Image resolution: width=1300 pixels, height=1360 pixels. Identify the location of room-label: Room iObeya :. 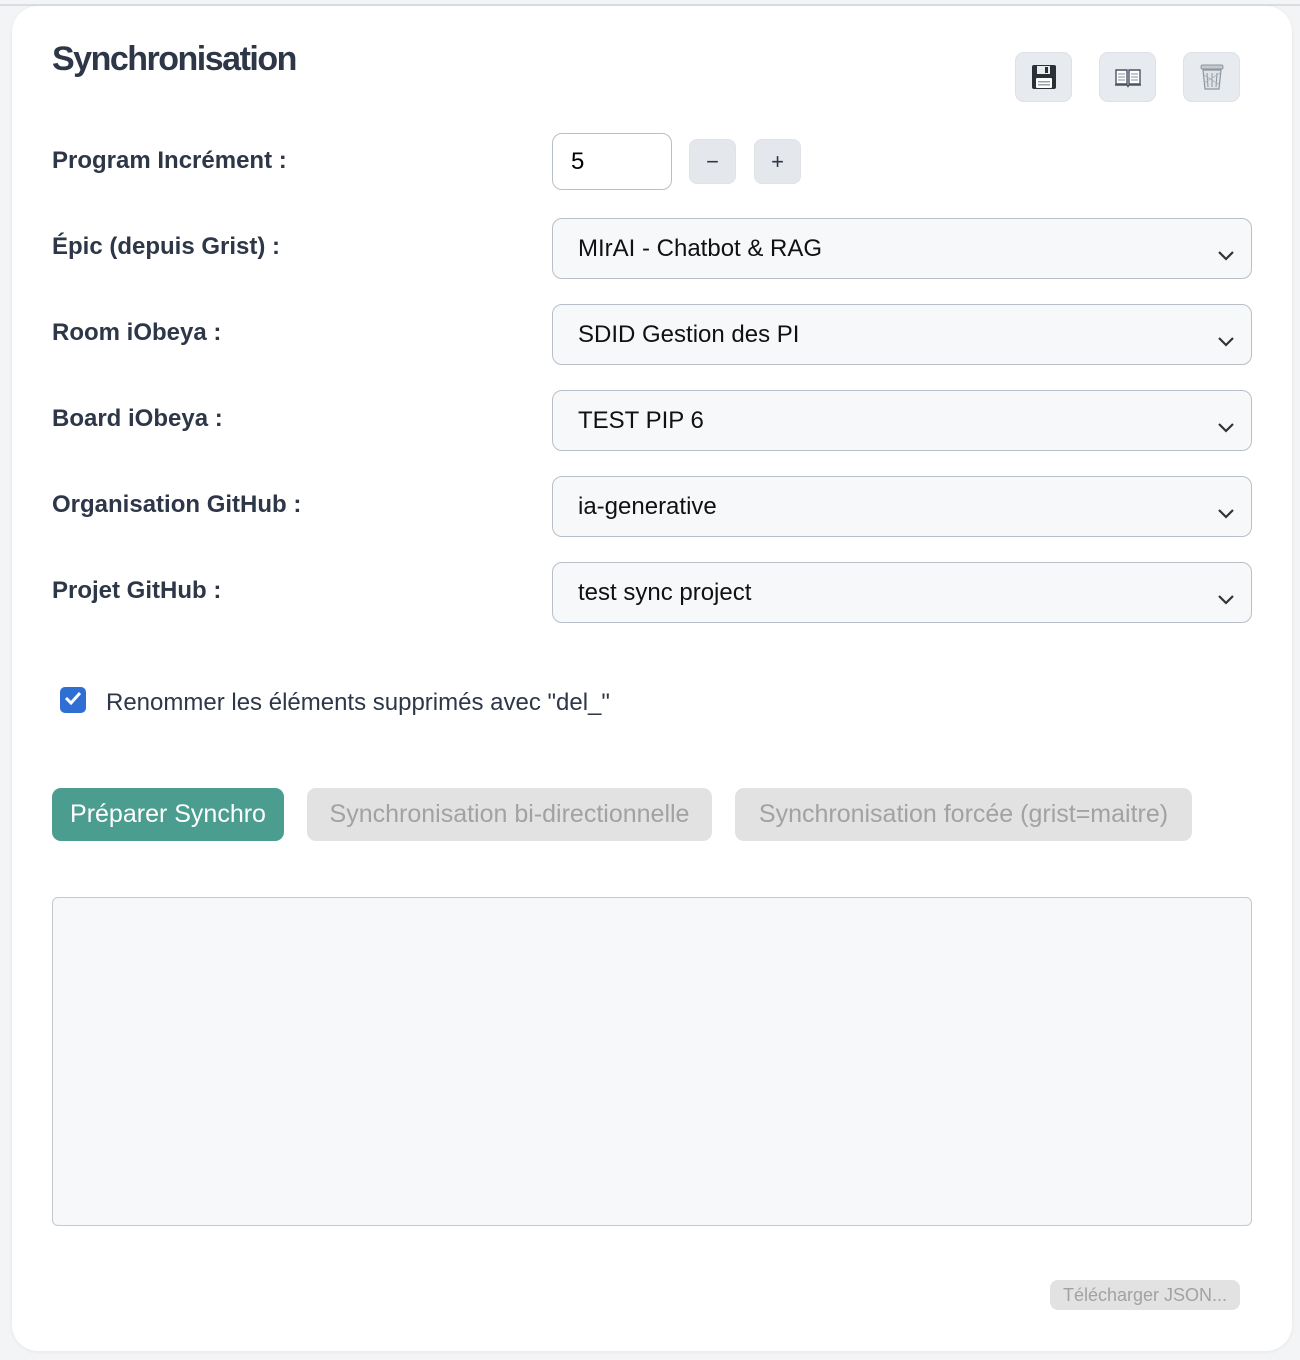
(137, 332).